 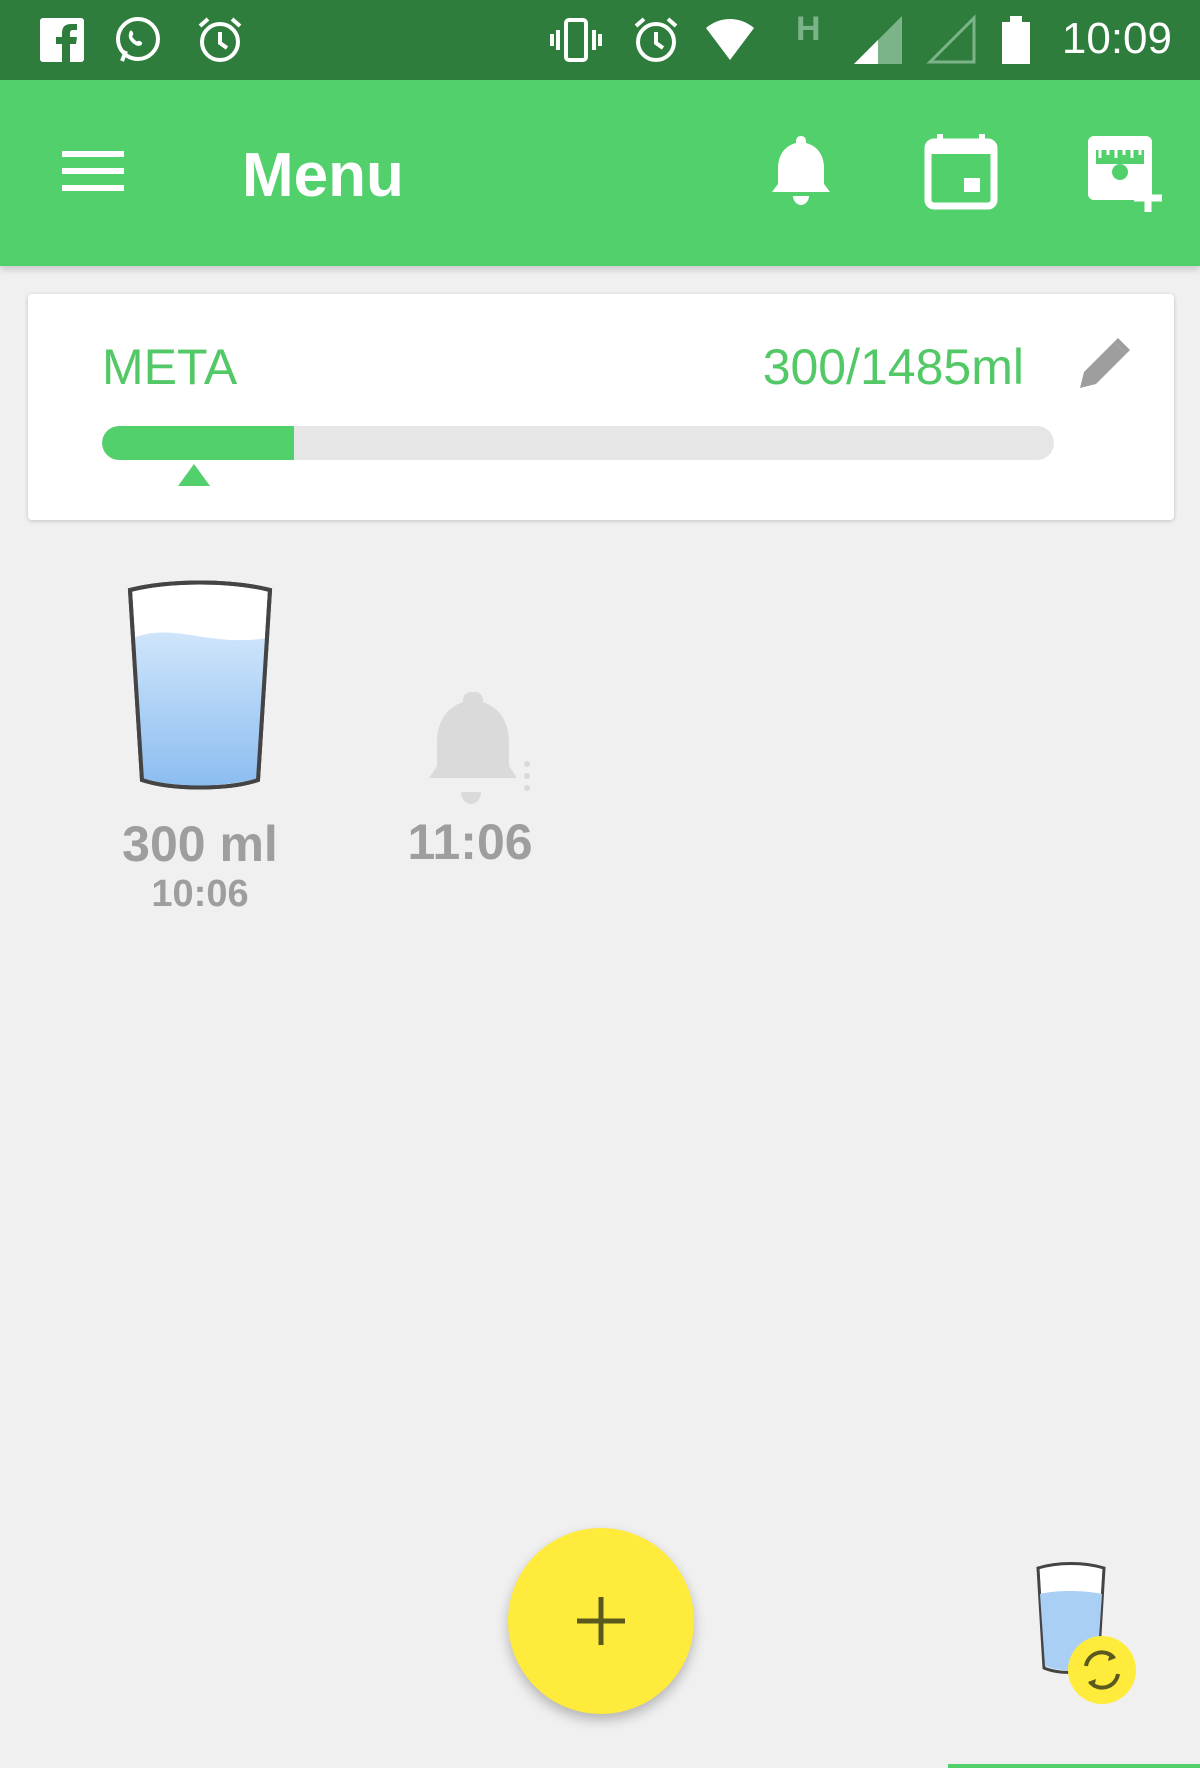 I want to click on goal-card: META 300/1485ml, so click(x=601, y=407).